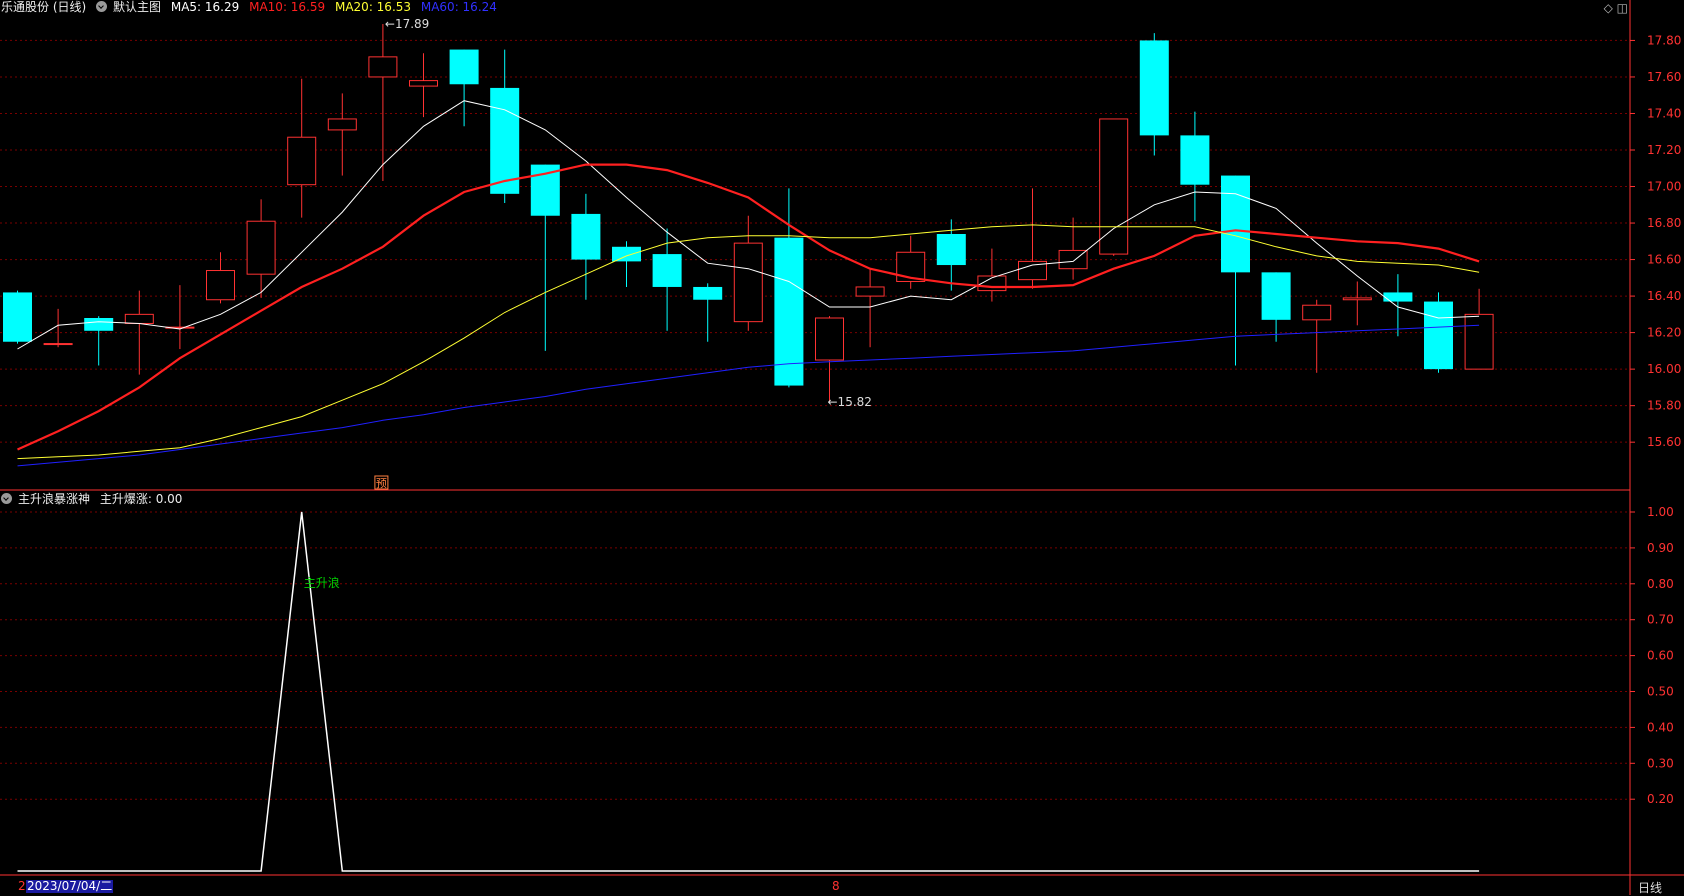 This screenshot has width=1684, height=896. I want to click on y-tick-label: 16.40, so click(1664, 296).